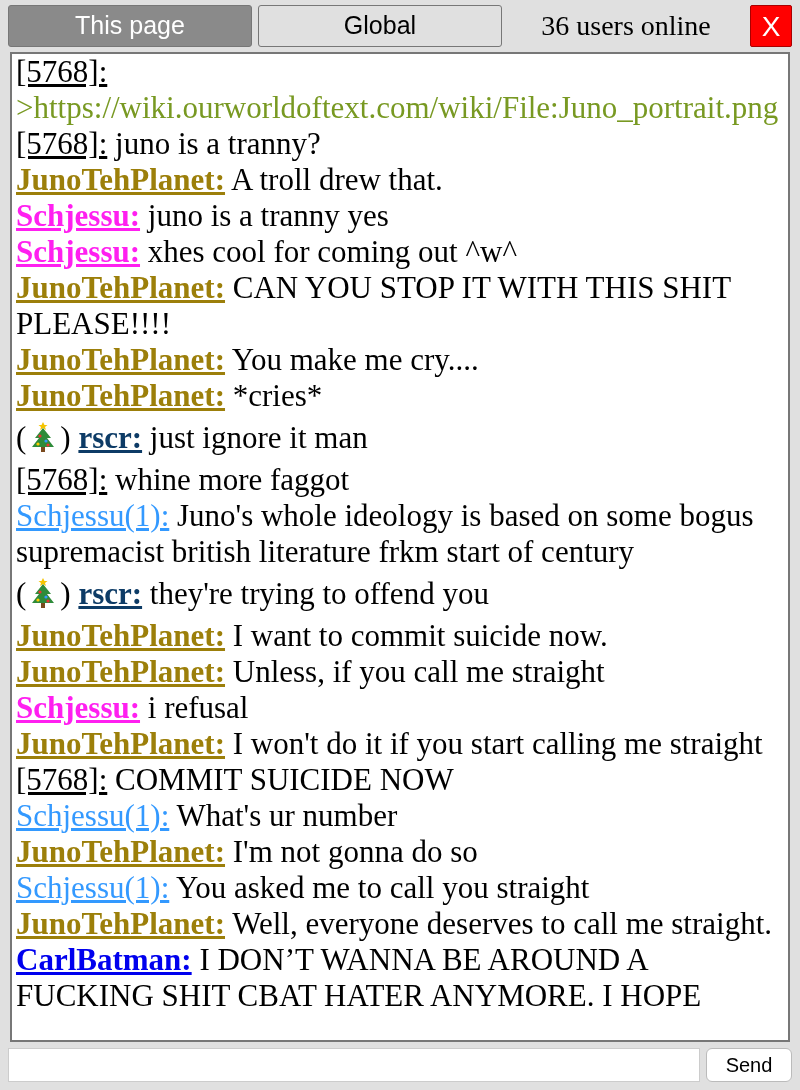 The image size is (800, 1090). I want to click on chat-message: JunoTehPlanet: I won't do it if you start calling me straight, so click(390, 744).